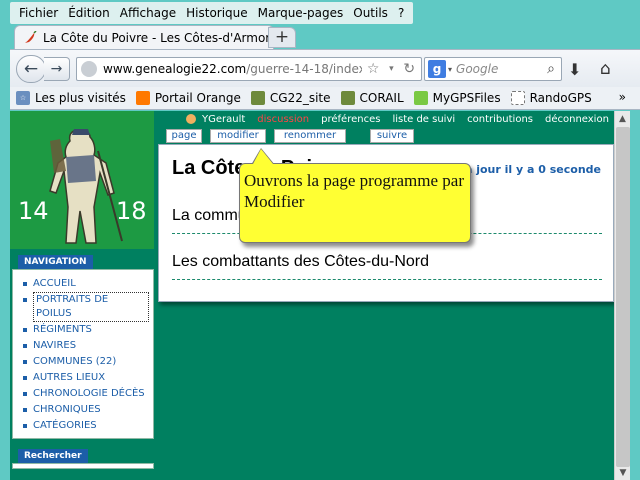 Image resolution: width=640 pixels, height=480 pixels. I want to click on page-tabs: page modifier renommer suivre, so click(294, 136).